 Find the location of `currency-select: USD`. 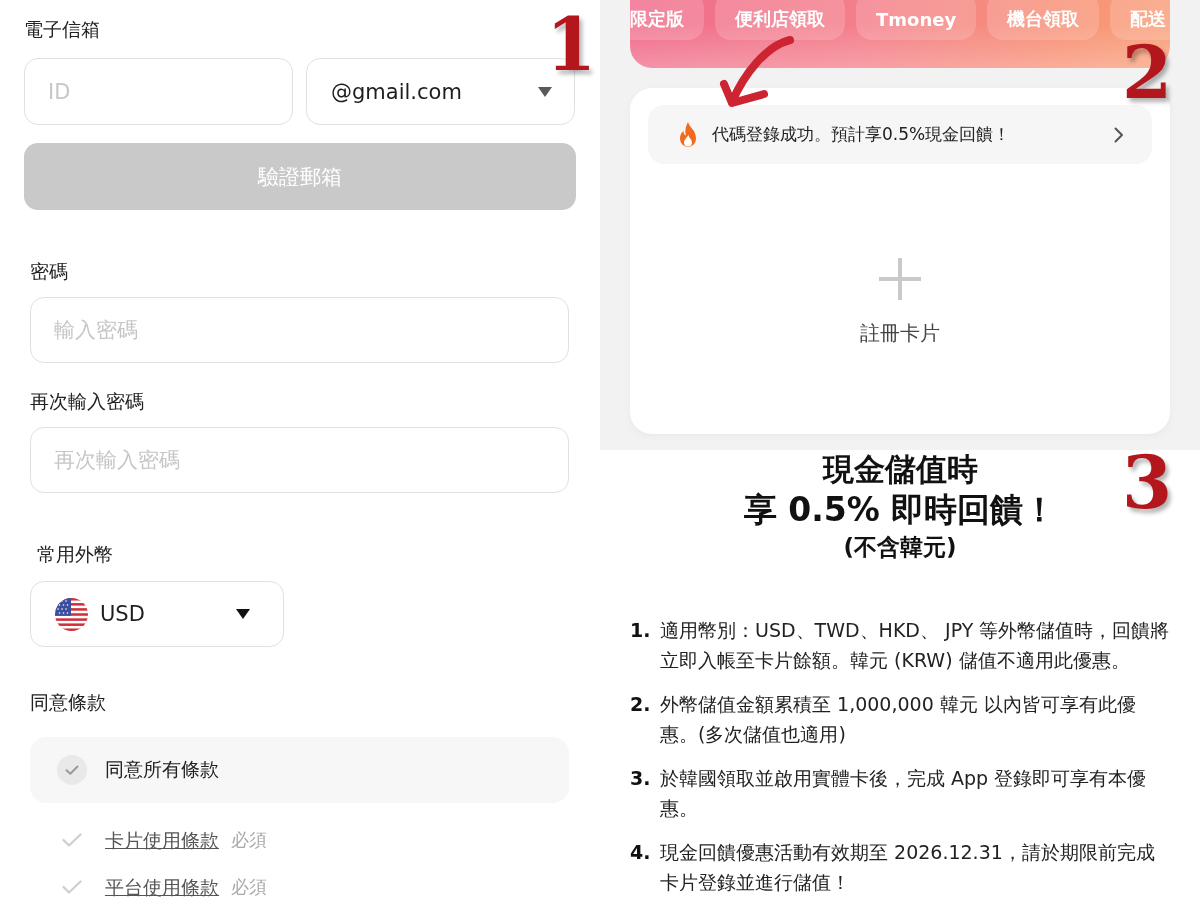

currency-select: USD is located at coordinates (157, 614).